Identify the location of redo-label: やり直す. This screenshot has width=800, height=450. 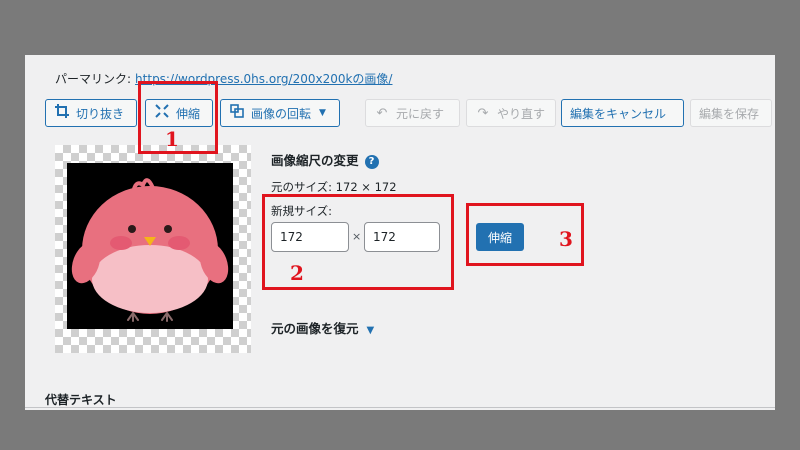
(521, 113).